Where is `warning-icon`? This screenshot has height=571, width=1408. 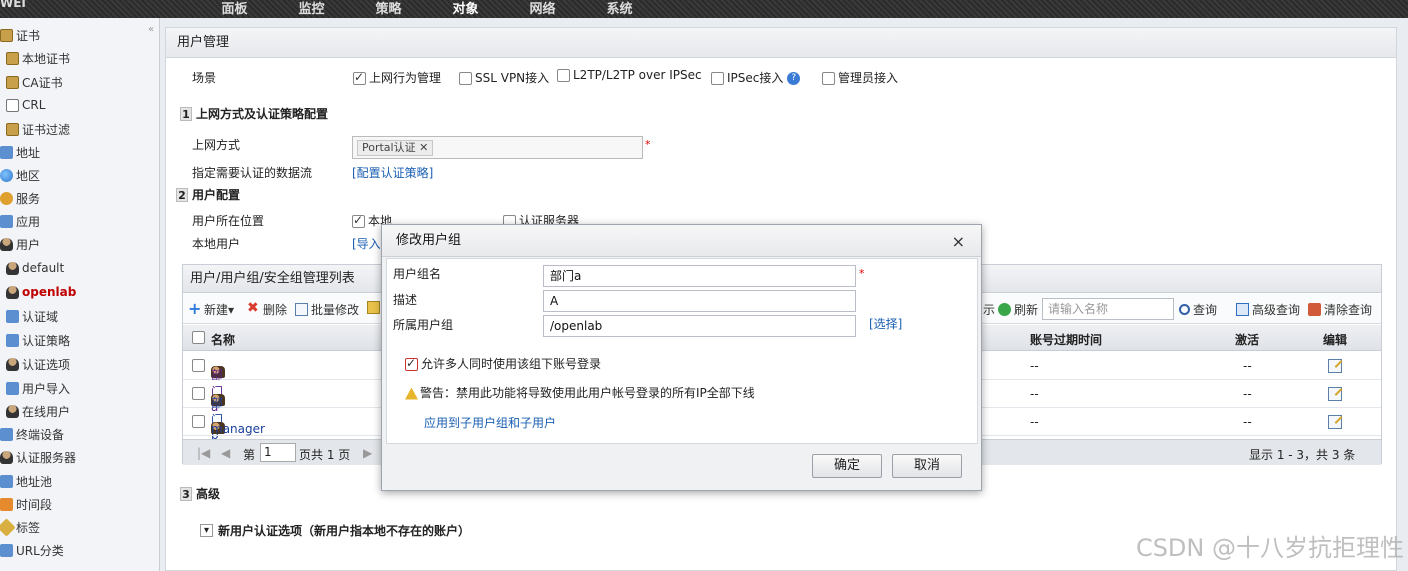 warning-icon is located at coordinates (411, 393).